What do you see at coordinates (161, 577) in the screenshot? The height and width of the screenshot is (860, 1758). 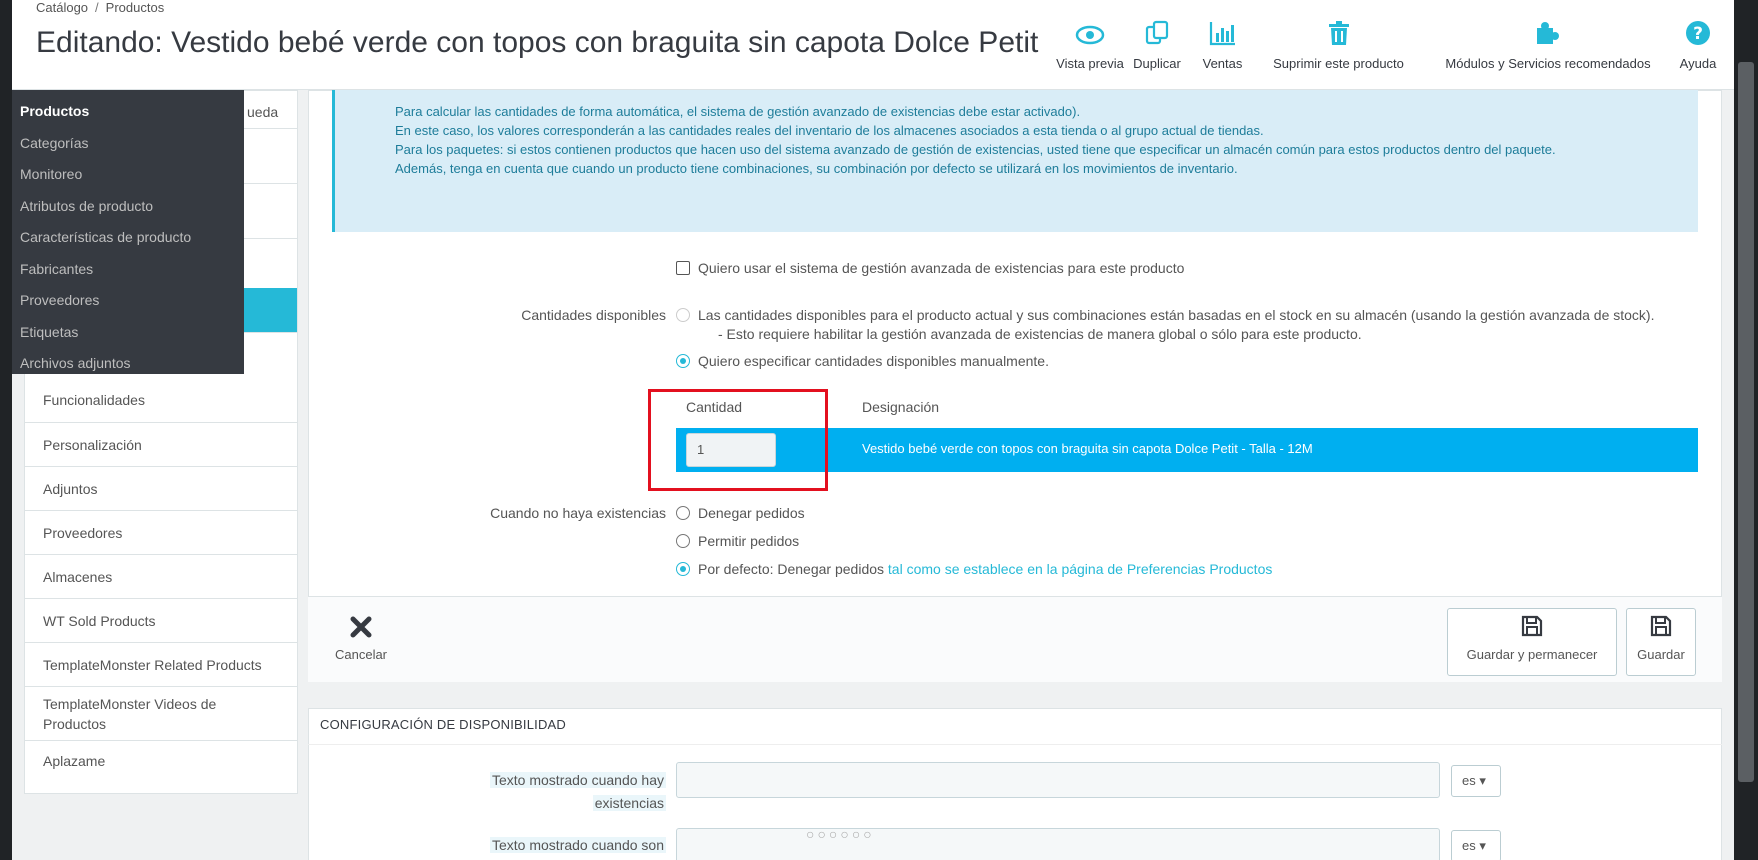 I see `sidebar-tab-warehouses: Almacenes` at bounding box center [161, 577].